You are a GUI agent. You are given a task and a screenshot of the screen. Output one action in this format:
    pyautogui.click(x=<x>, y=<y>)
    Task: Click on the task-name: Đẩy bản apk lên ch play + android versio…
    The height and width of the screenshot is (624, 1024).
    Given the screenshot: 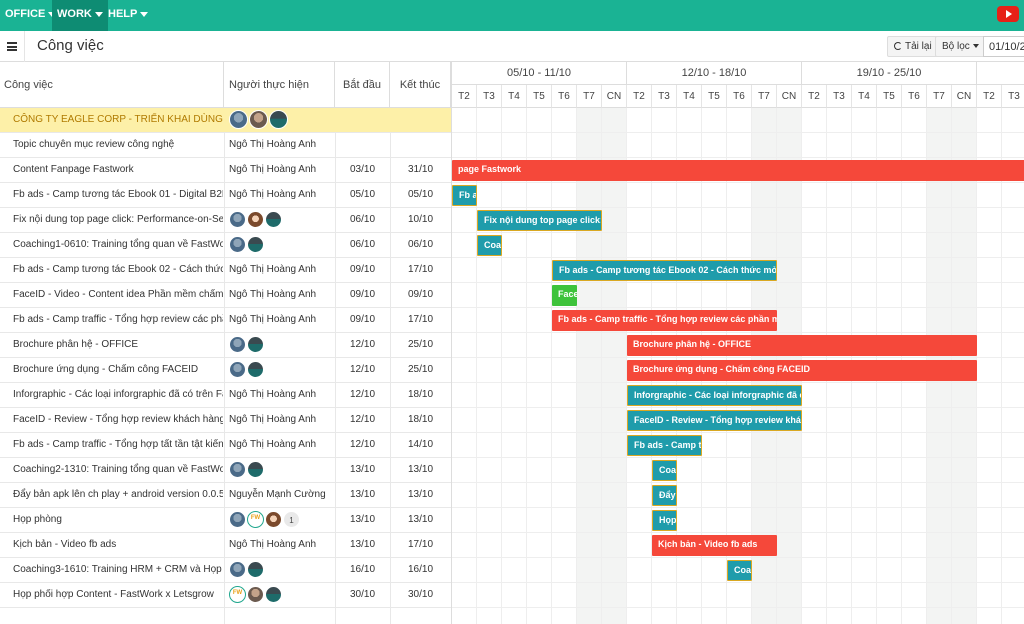 What is the action you would take?
    pyautogui.click(x=118, y=495)
    